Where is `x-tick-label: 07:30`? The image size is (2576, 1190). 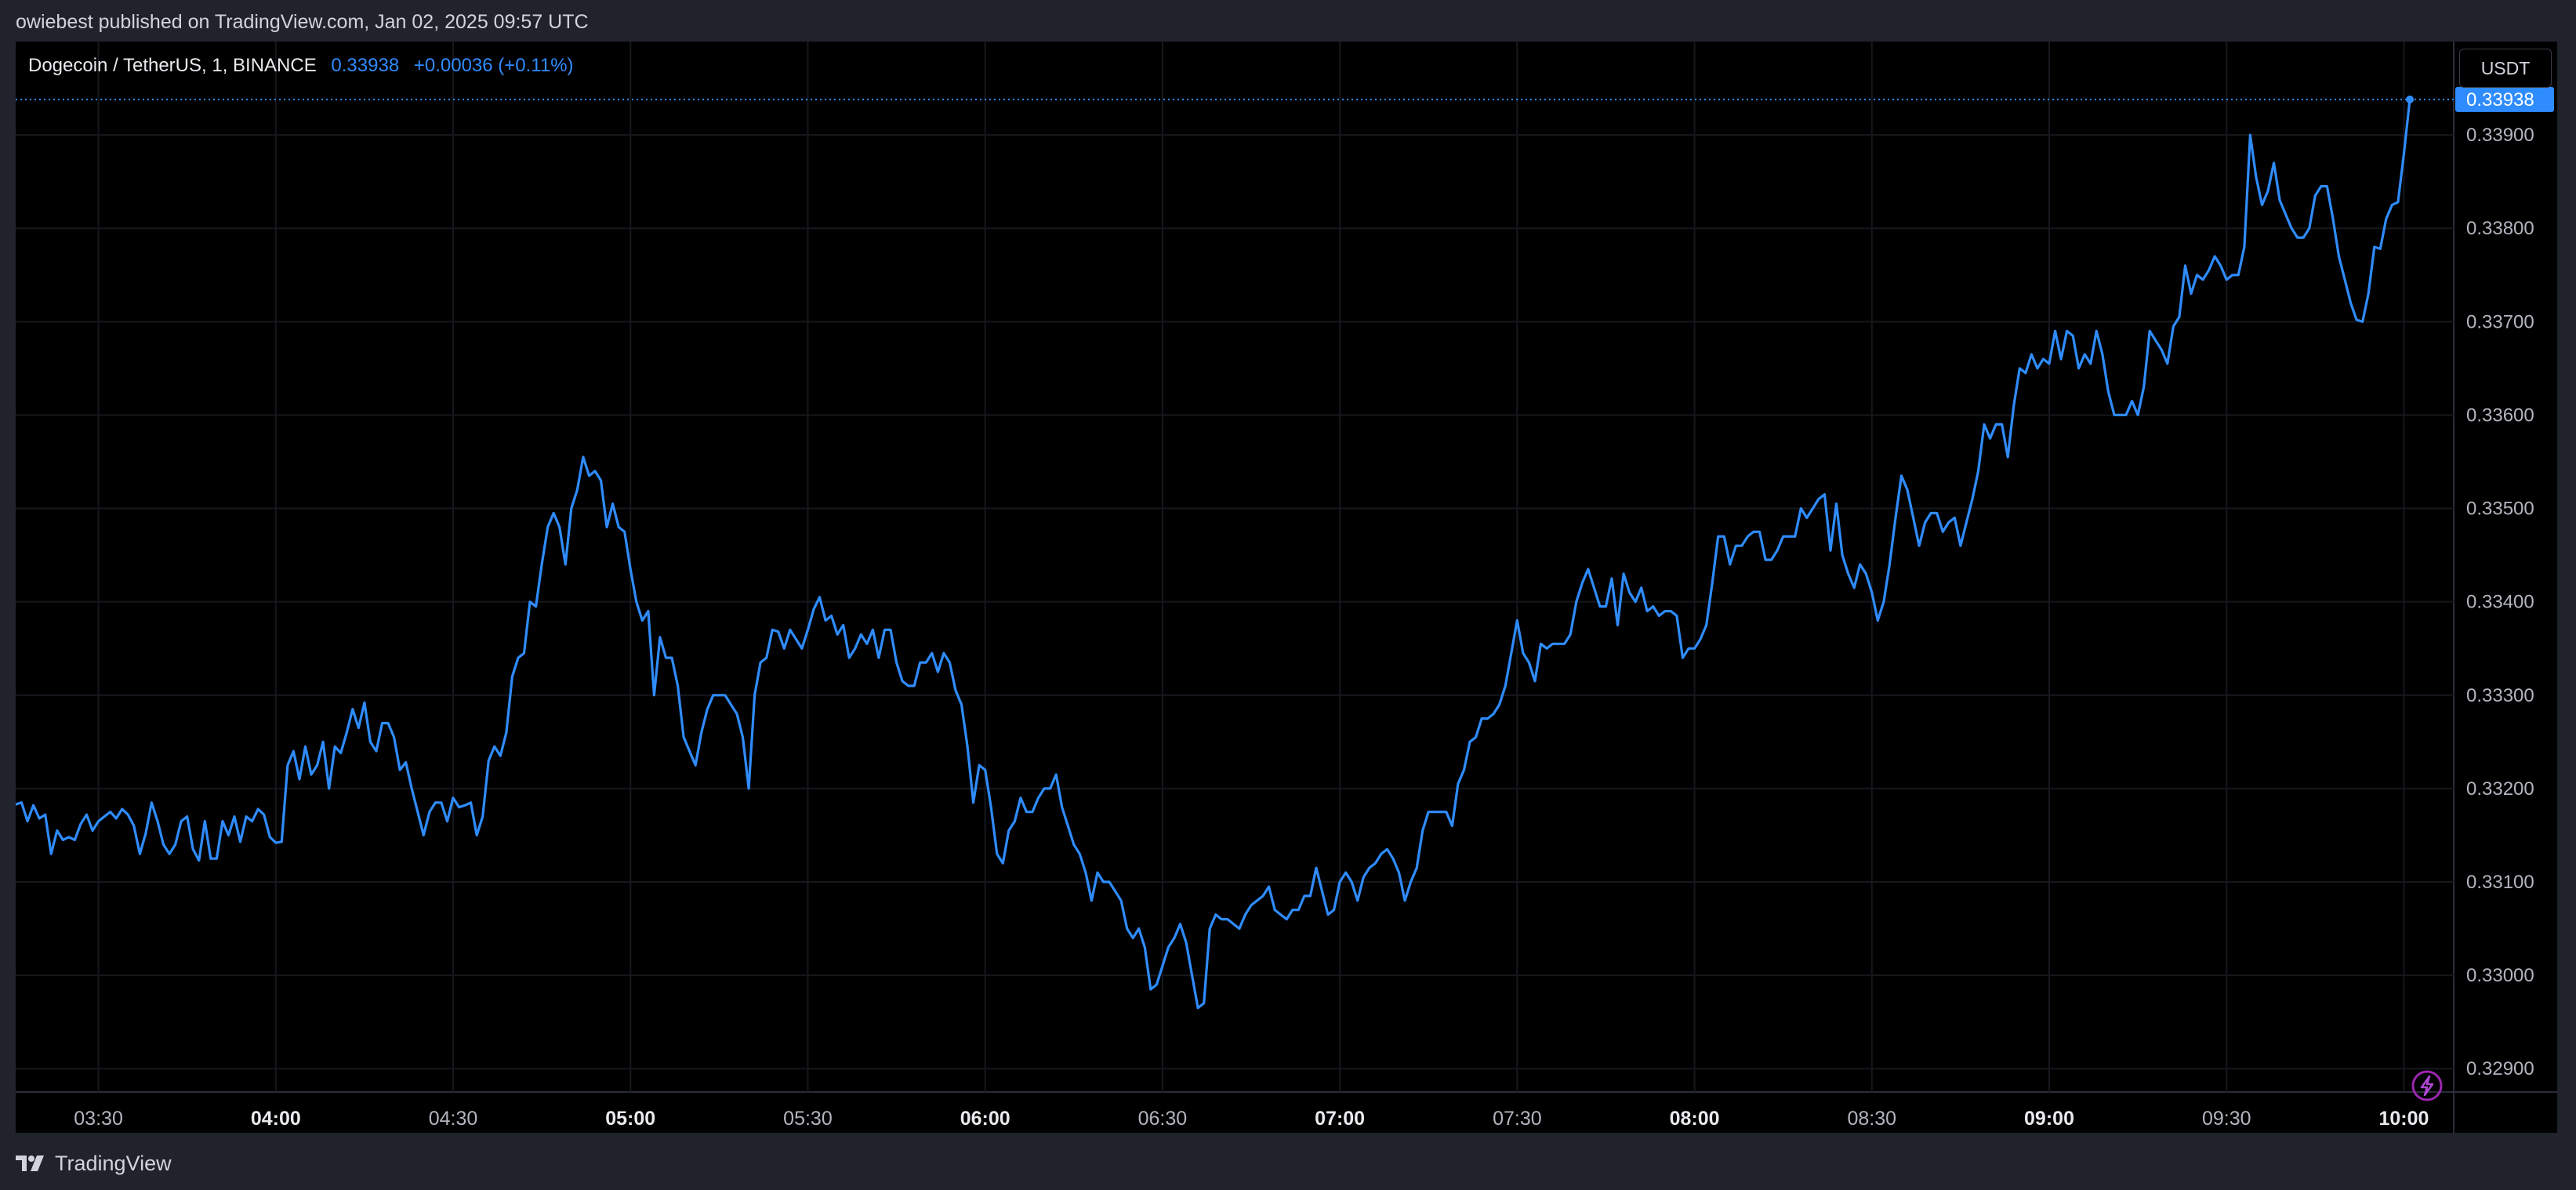 x-tick-label: 07:30 is located at coordinates (1518, 1119).